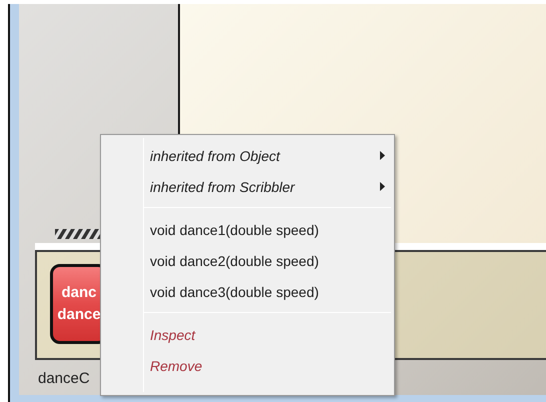  I want to click on menu-item: inherited from Object, so click(267, 155).